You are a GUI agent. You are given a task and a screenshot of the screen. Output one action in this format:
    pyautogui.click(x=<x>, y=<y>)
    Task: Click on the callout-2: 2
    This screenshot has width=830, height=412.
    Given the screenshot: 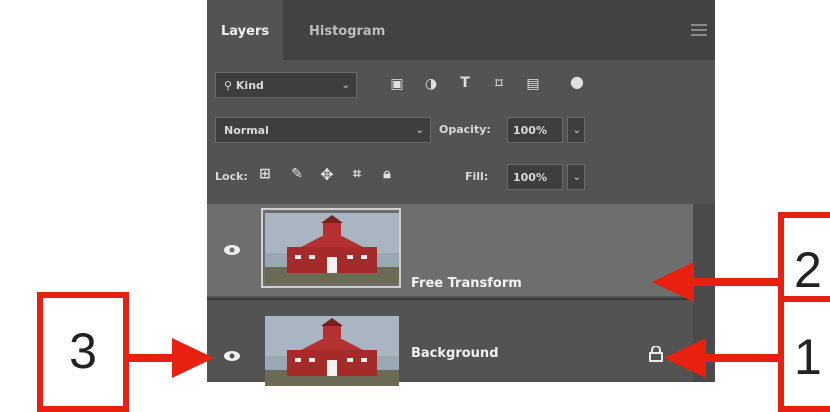 What is the action you would take?
    pyautogui.click(x=804, y=260)
    